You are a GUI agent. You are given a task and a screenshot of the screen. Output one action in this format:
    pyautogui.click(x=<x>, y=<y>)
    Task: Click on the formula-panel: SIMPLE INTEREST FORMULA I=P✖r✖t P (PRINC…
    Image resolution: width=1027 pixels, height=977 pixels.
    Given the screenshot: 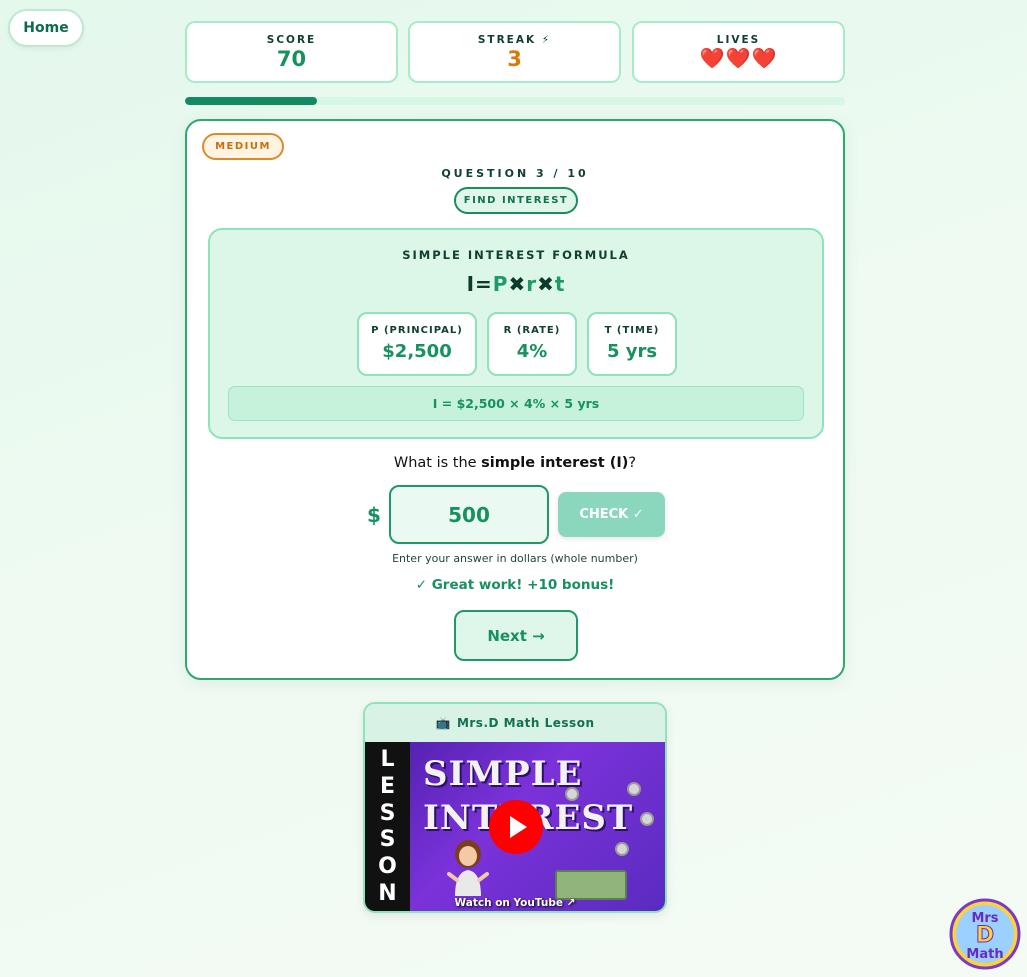 What is the action you would take?
    pyautogui.click(x=516, y=333)
    